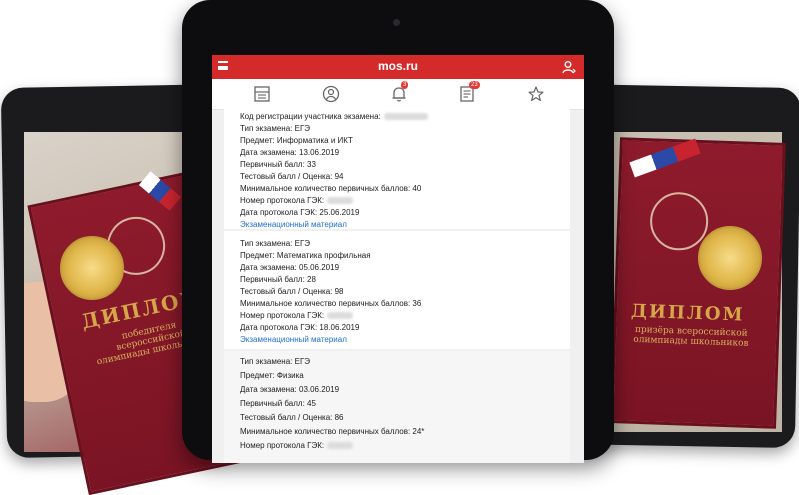 This screenshot has height=495, width=799. Describe the element at coordinates (300, 212) in the screenshot. I see `protocol-date: Дата протокола ГЭК: 25.06.2019` at that location.